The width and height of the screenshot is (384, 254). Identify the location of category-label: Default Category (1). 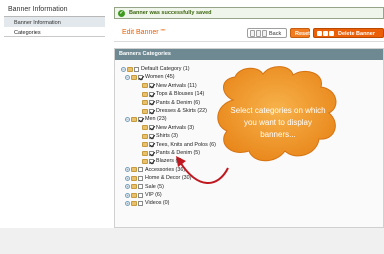
(165, 69).